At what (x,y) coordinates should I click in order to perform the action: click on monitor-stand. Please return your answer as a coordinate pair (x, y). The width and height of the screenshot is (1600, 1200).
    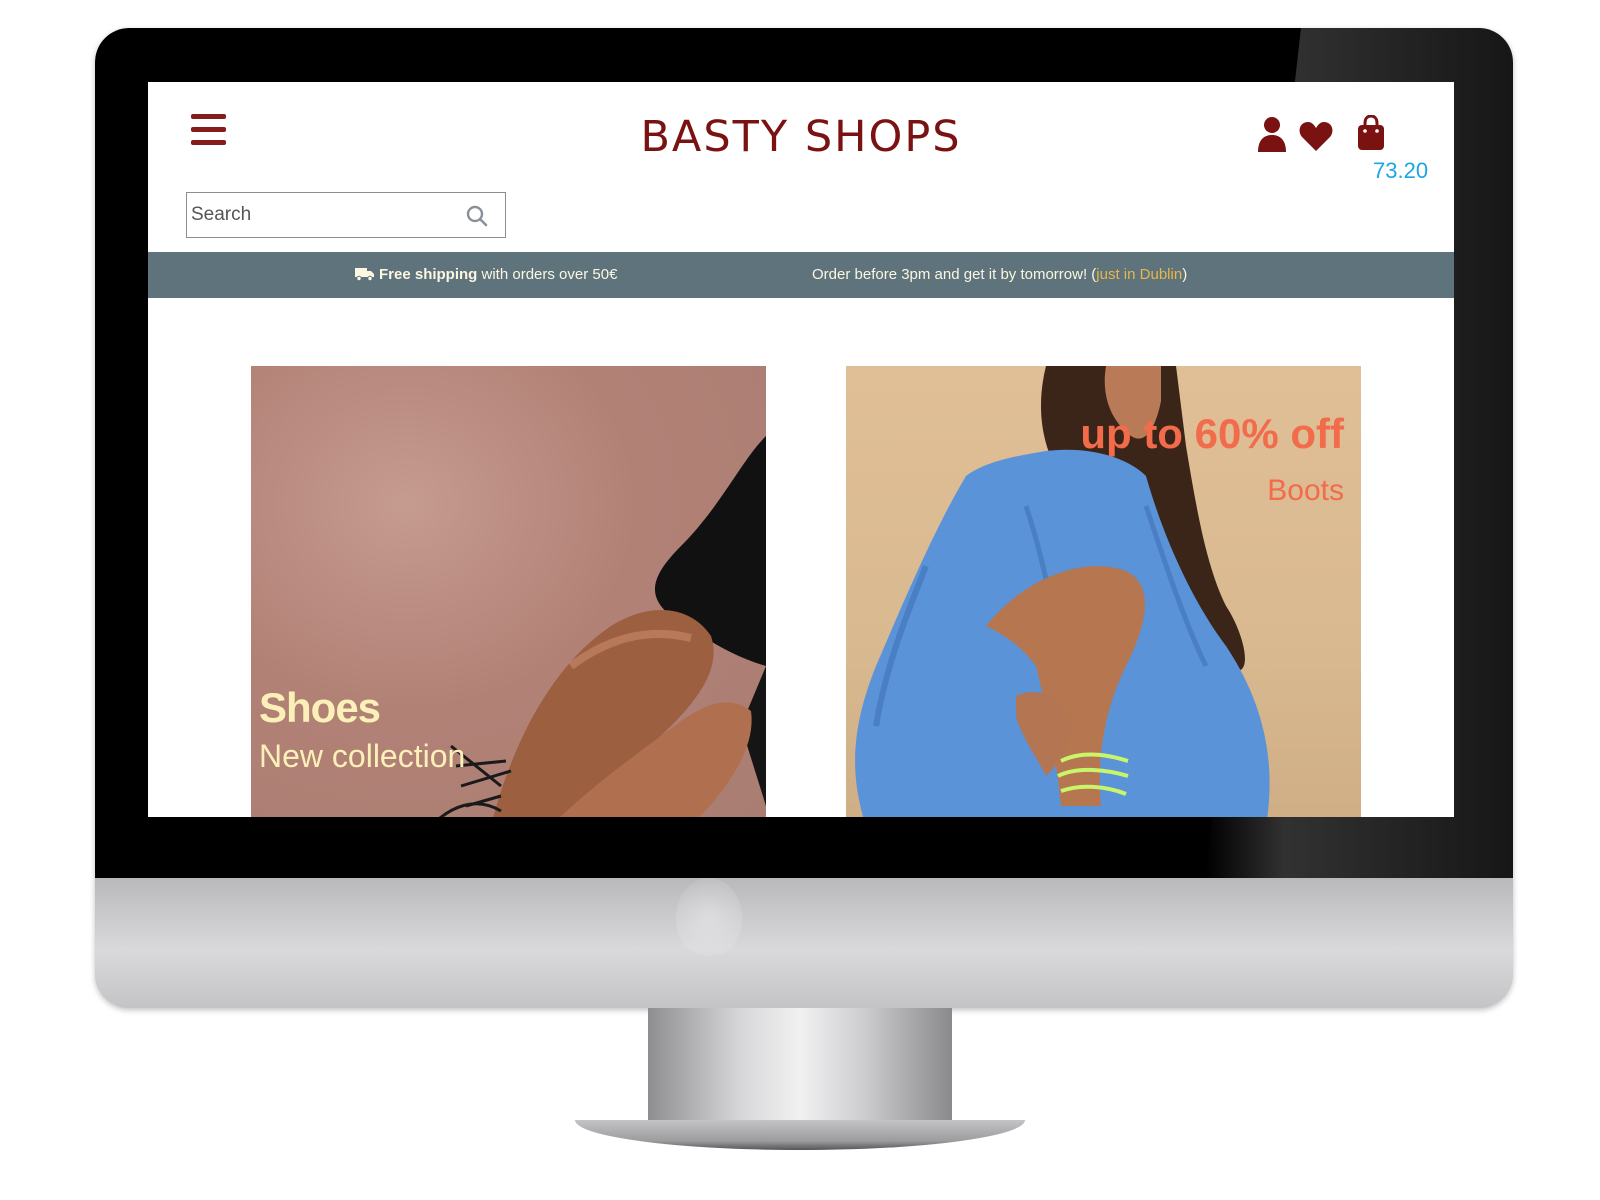
    Looking at the image, I should click on (800, 1073).